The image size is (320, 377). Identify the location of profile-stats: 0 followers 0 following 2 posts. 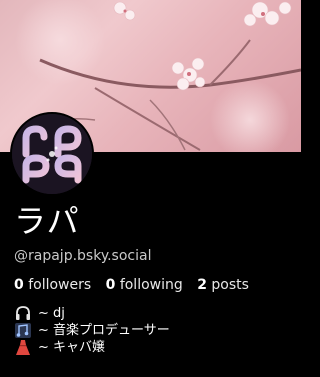
(131, 285).